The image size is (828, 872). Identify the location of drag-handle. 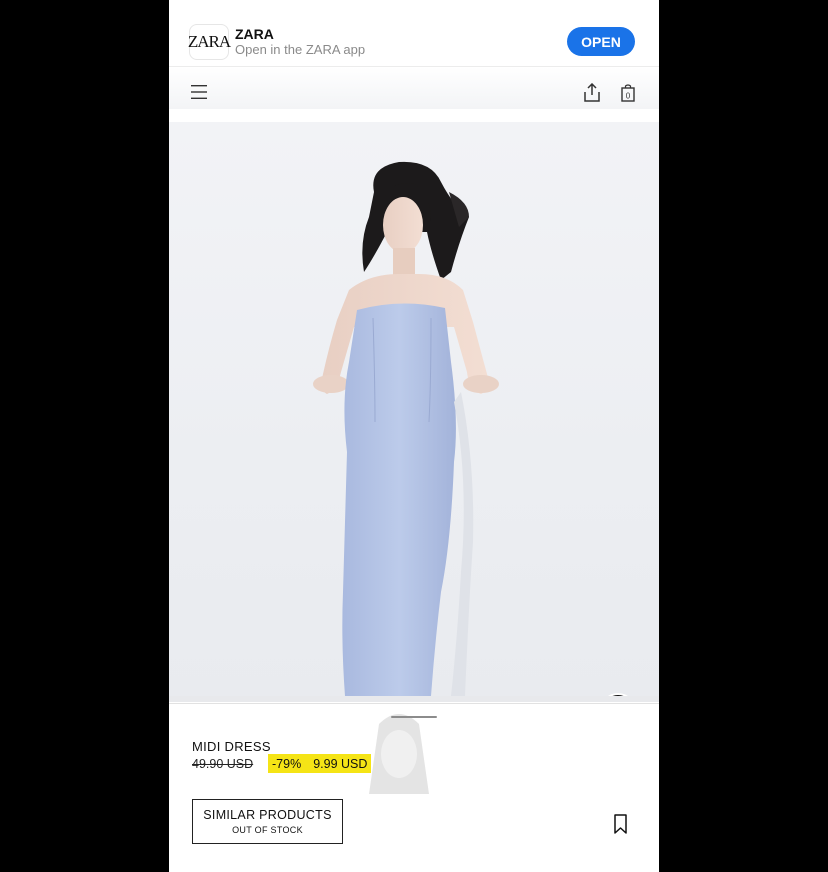
(414, 717).